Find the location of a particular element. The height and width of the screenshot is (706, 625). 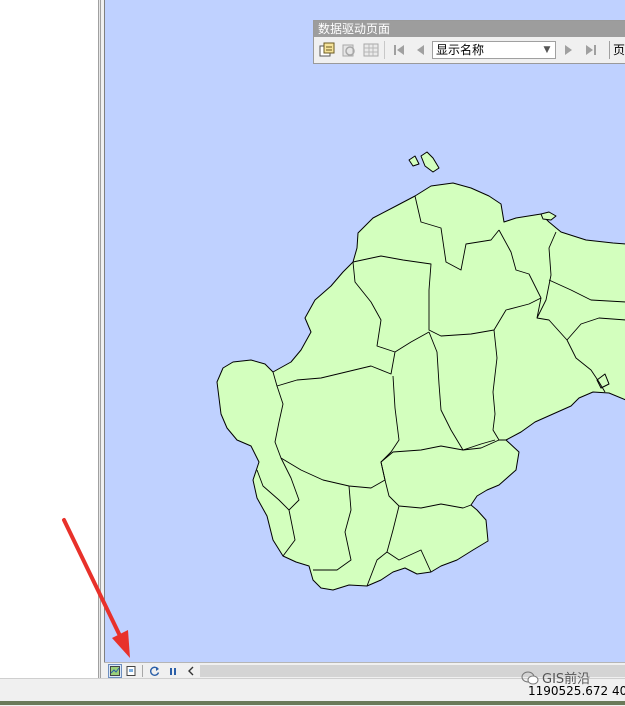

data-view-icon is located at coordinates (115, 671).